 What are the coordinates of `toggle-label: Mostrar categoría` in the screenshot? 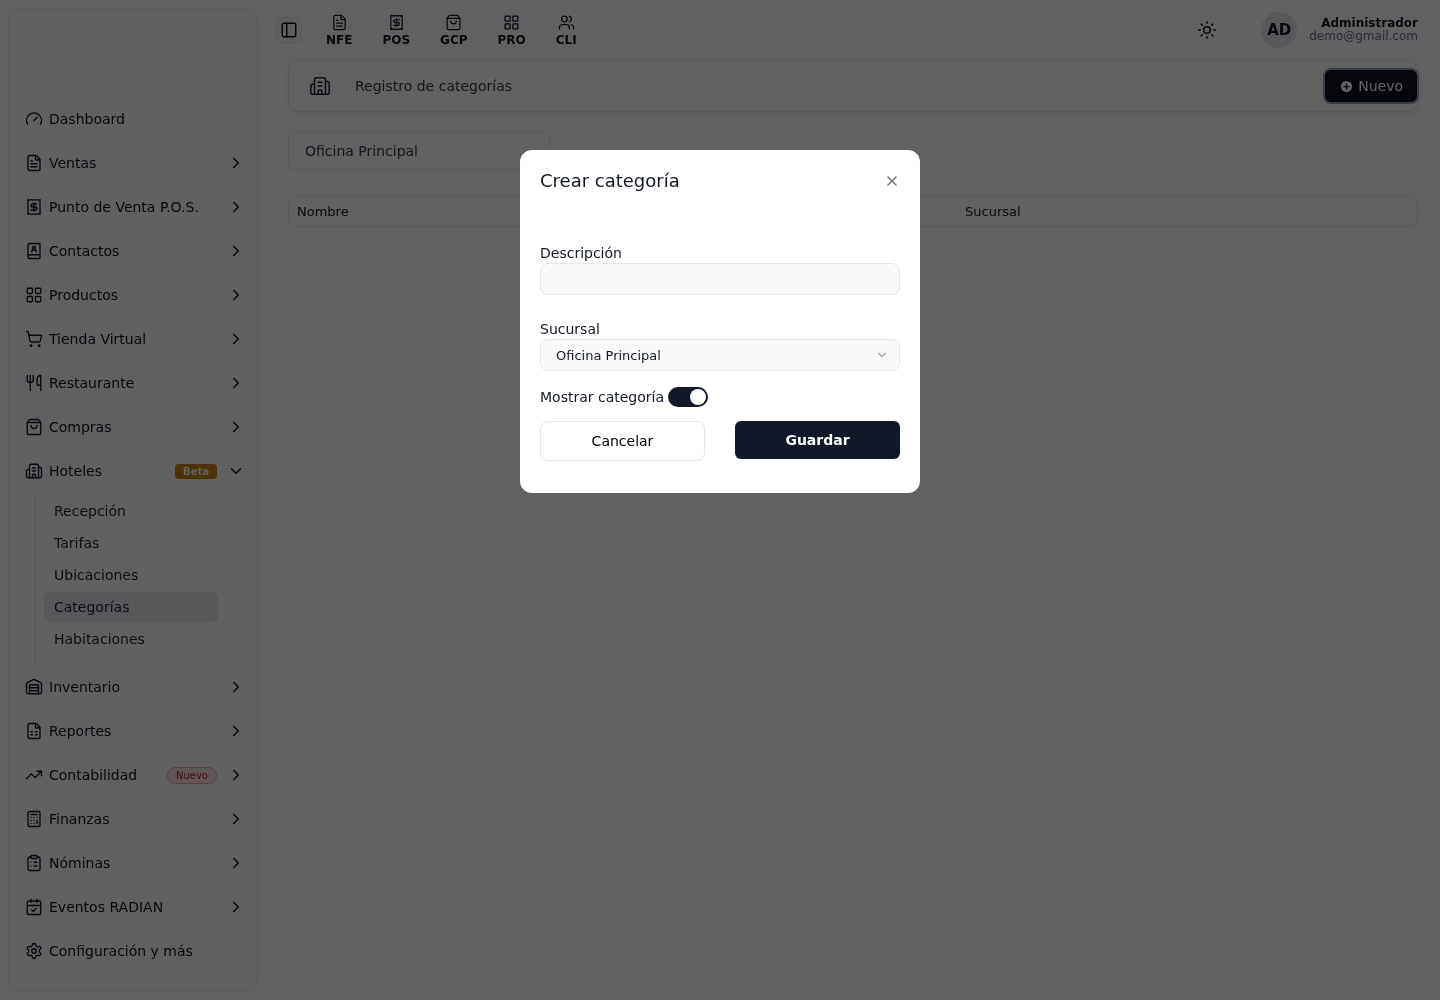 It's located at (602, 397).